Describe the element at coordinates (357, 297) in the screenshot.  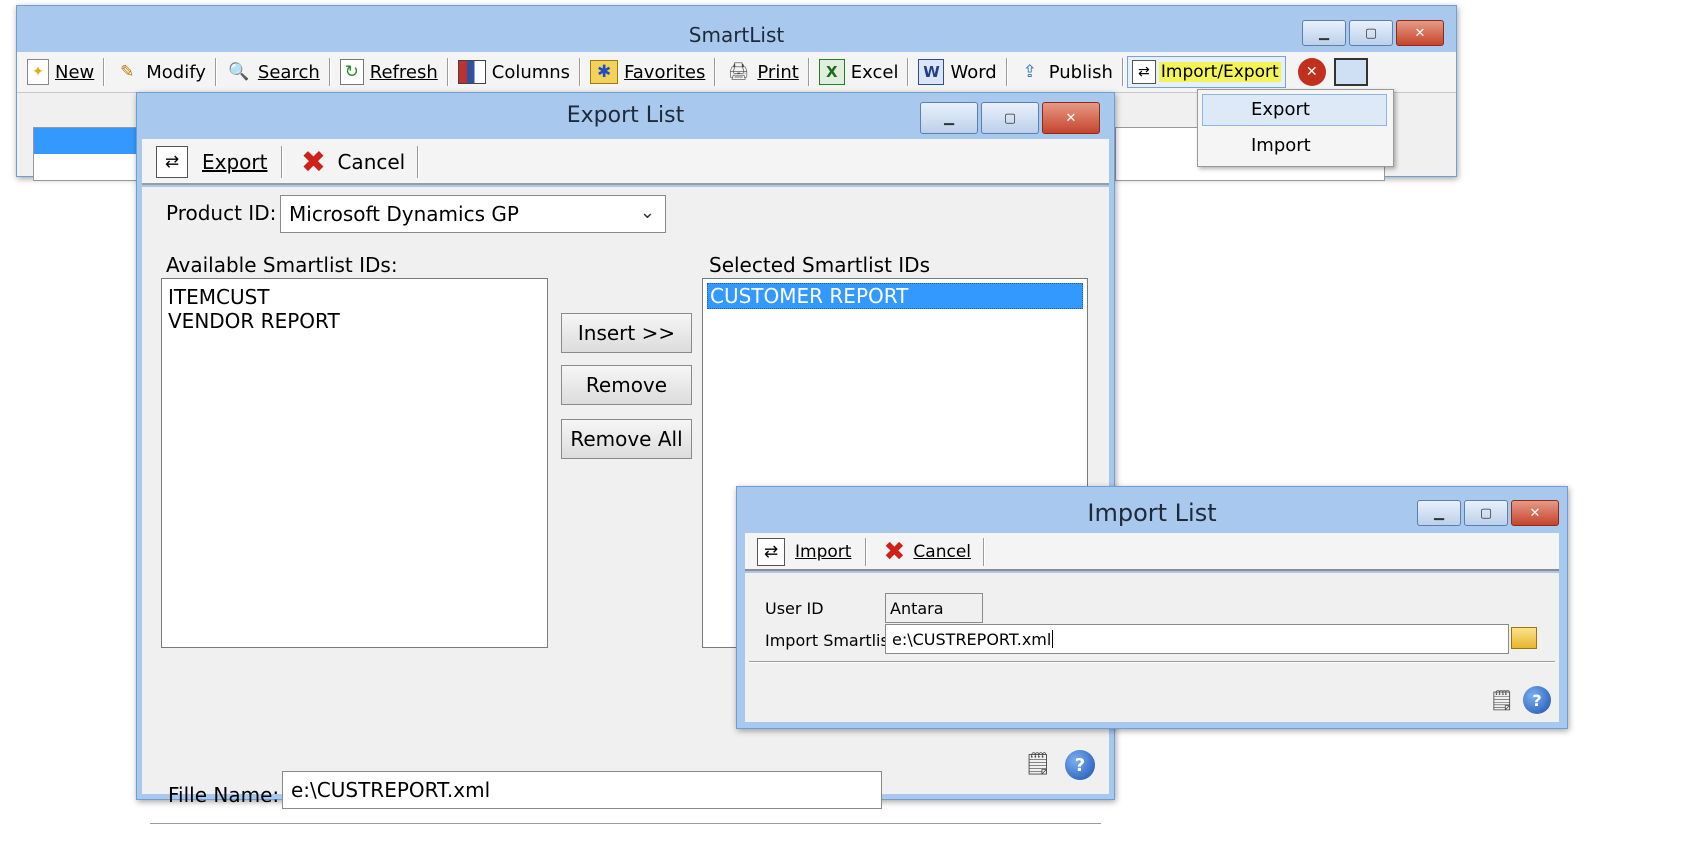
I see `list-item: ITEMCUST` at that location.